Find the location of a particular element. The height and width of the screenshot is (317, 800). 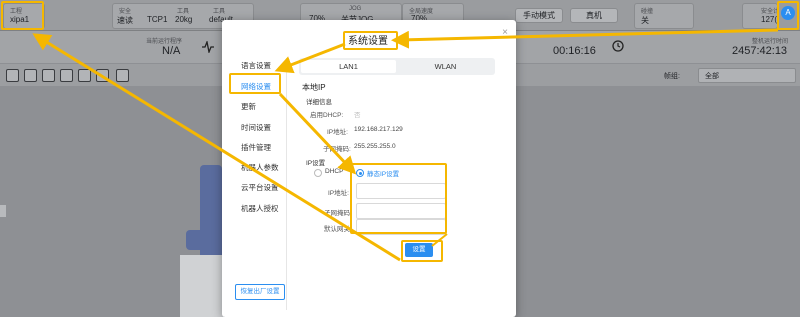

arrow-avatar-to-title is located at coordinates (585, 38).